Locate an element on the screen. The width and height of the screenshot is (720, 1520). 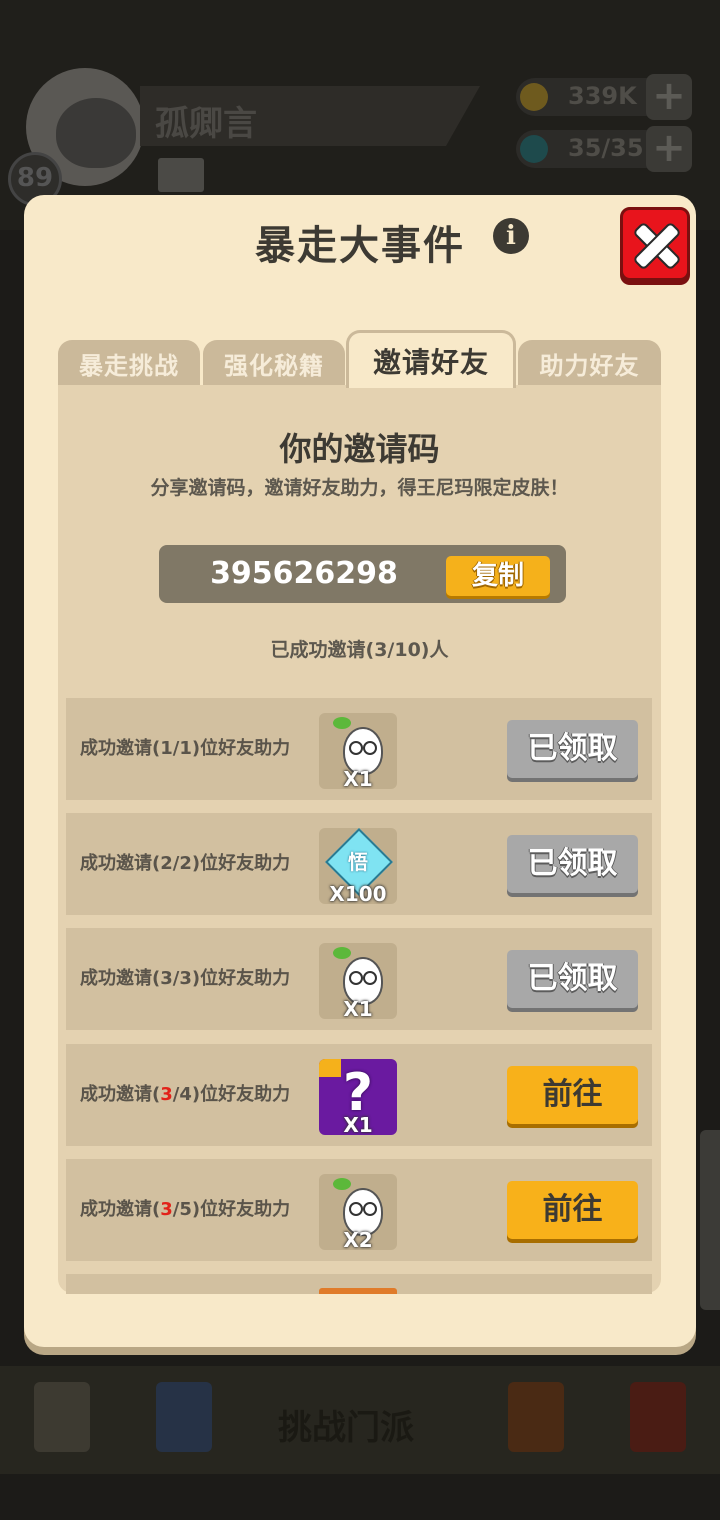
coin-counter: 339K + is located at coordinates (604, 97).